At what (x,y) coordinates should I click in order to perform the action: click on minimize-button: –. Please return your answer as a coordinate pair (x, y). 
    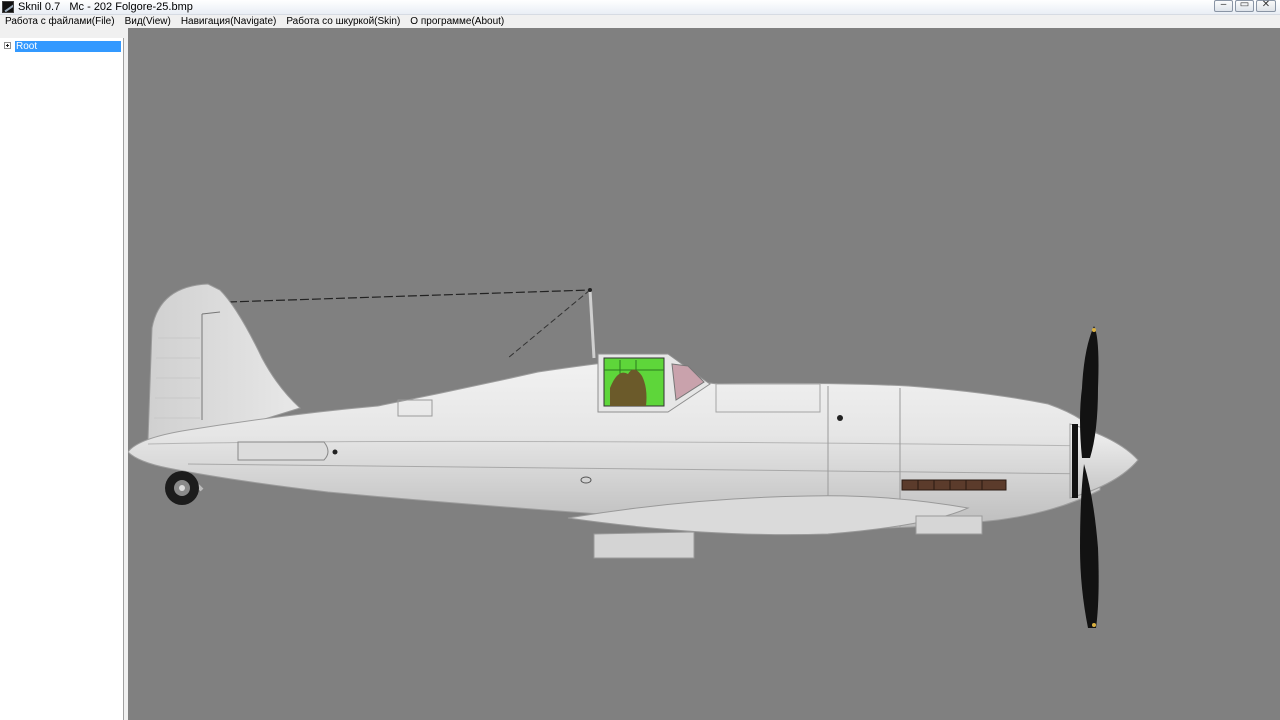
    Looking at the image, I should click on (1223, 6).